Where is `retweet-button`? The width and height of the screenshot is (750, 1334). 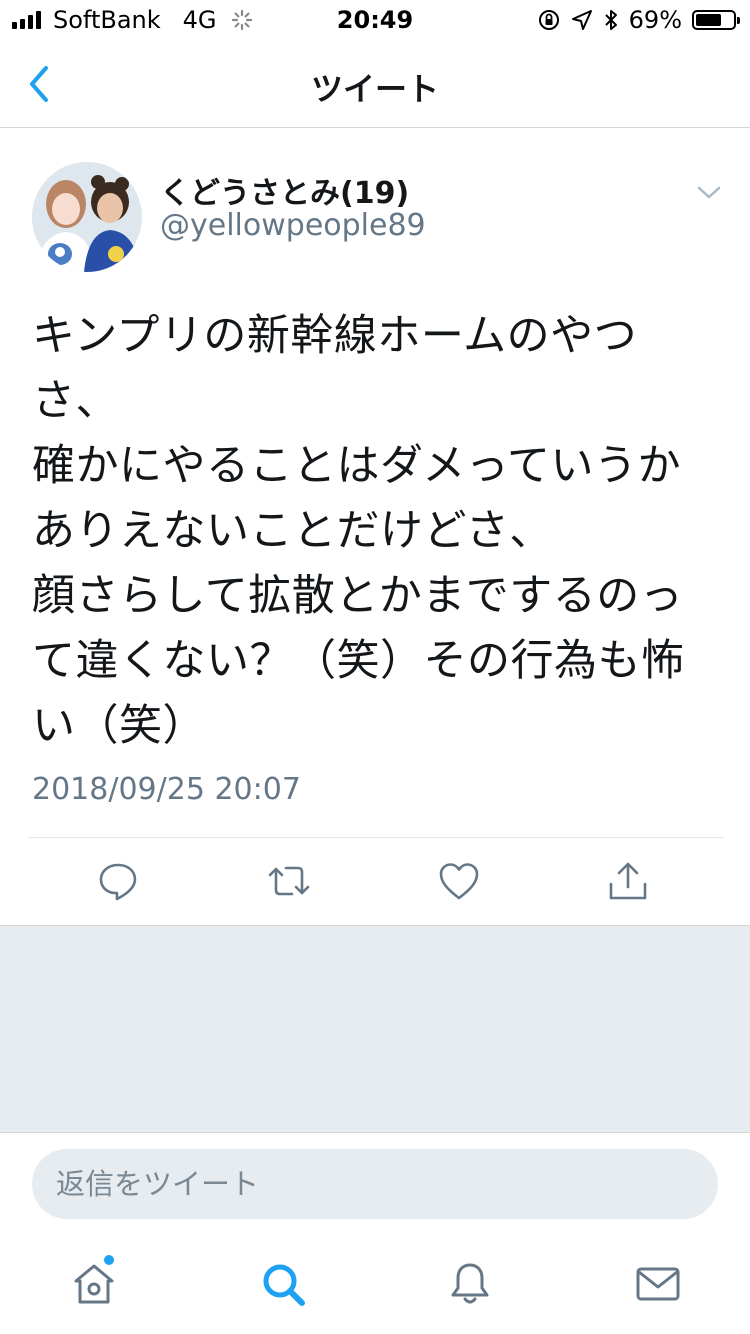 retweet-button is located at coordinates (289, 881).